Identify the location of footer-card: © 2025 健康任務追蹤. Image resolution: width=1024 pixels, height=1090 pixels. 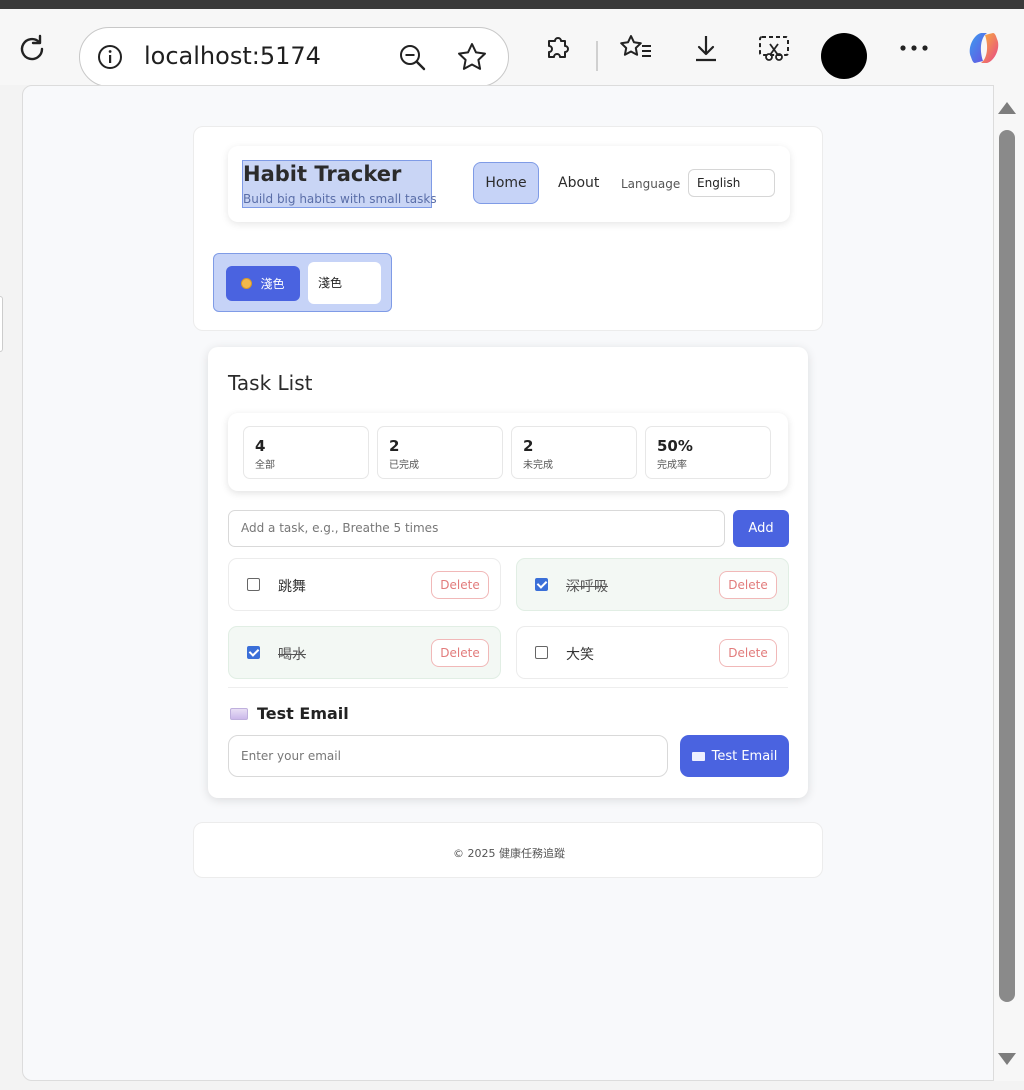
(508, 850).